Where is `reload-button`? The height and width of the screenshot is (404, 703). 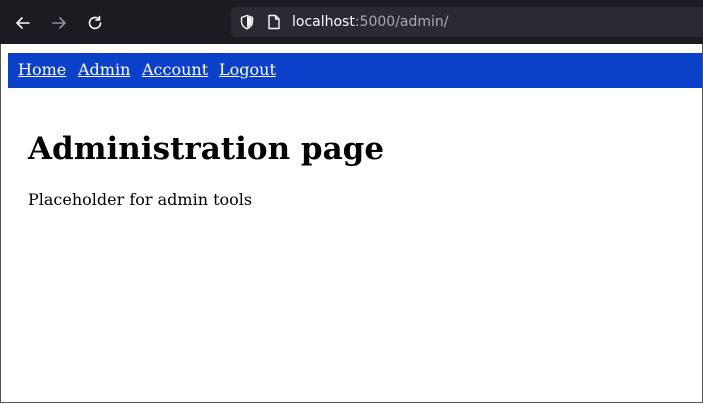
reload-button is located at coordinates (95, 23).